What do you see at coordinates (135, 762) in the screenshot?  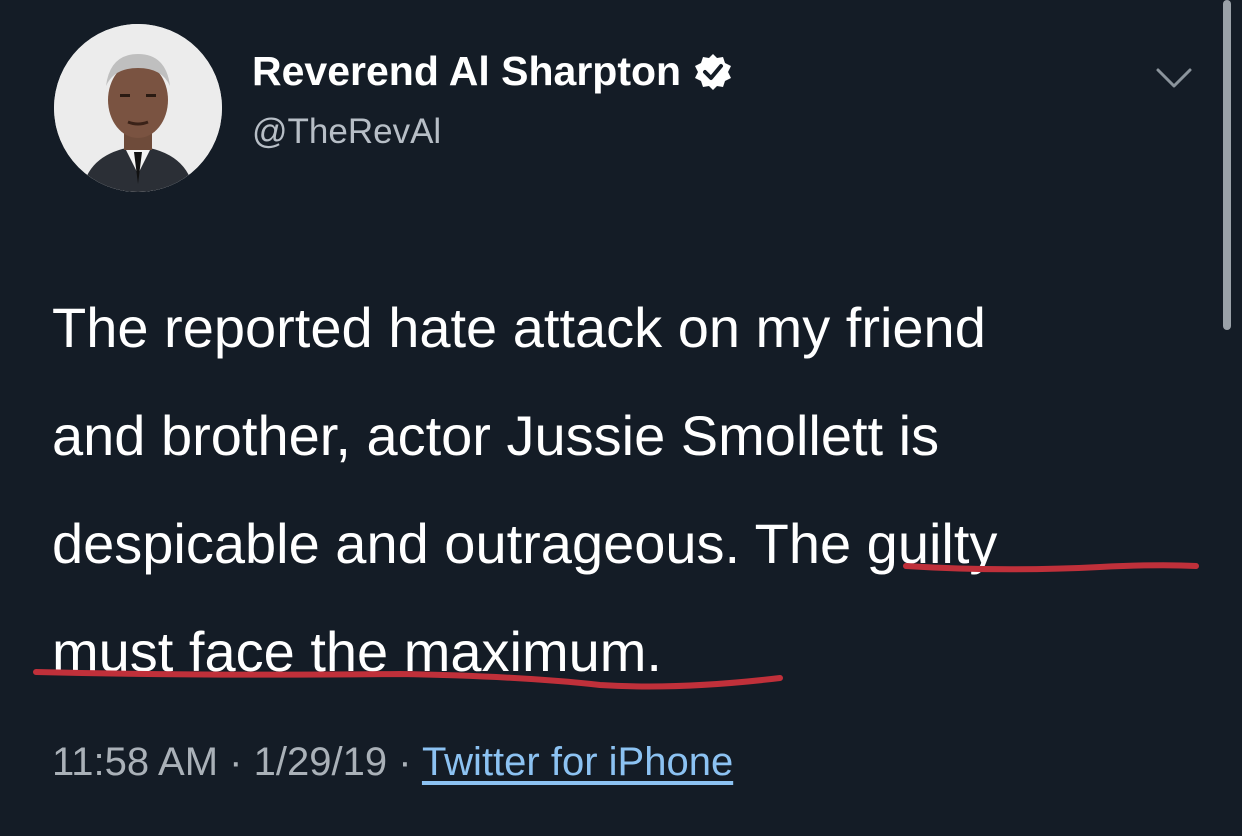 I see `tweet-time: 11:58 AM` at bounding box center [135, 762].